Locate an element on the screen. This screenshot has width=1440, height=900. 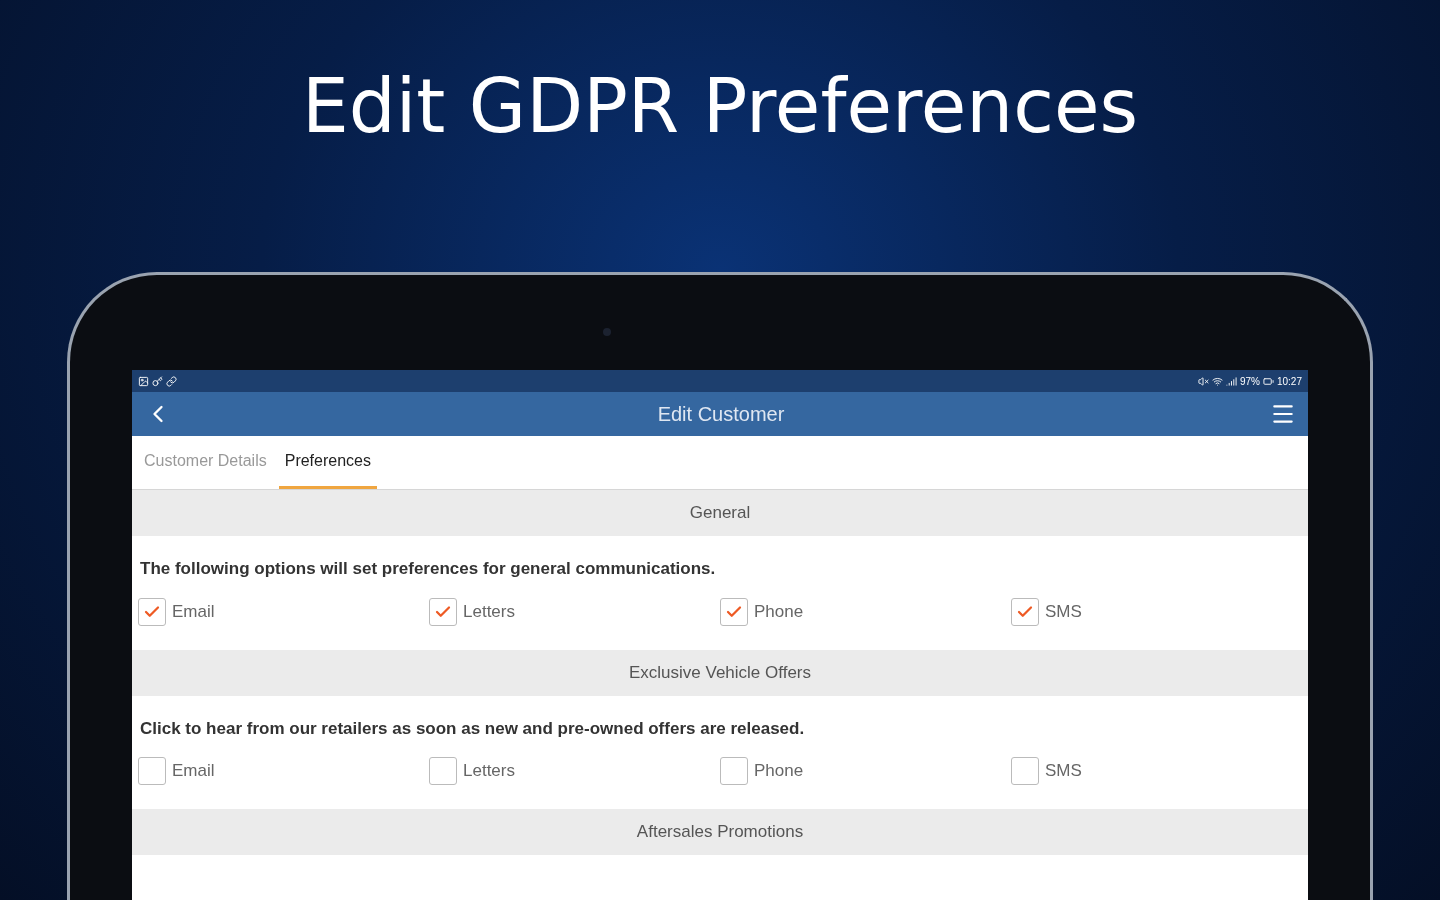
section-description: The following options will set preferences for general communications. is located at coordinates (428, 569).